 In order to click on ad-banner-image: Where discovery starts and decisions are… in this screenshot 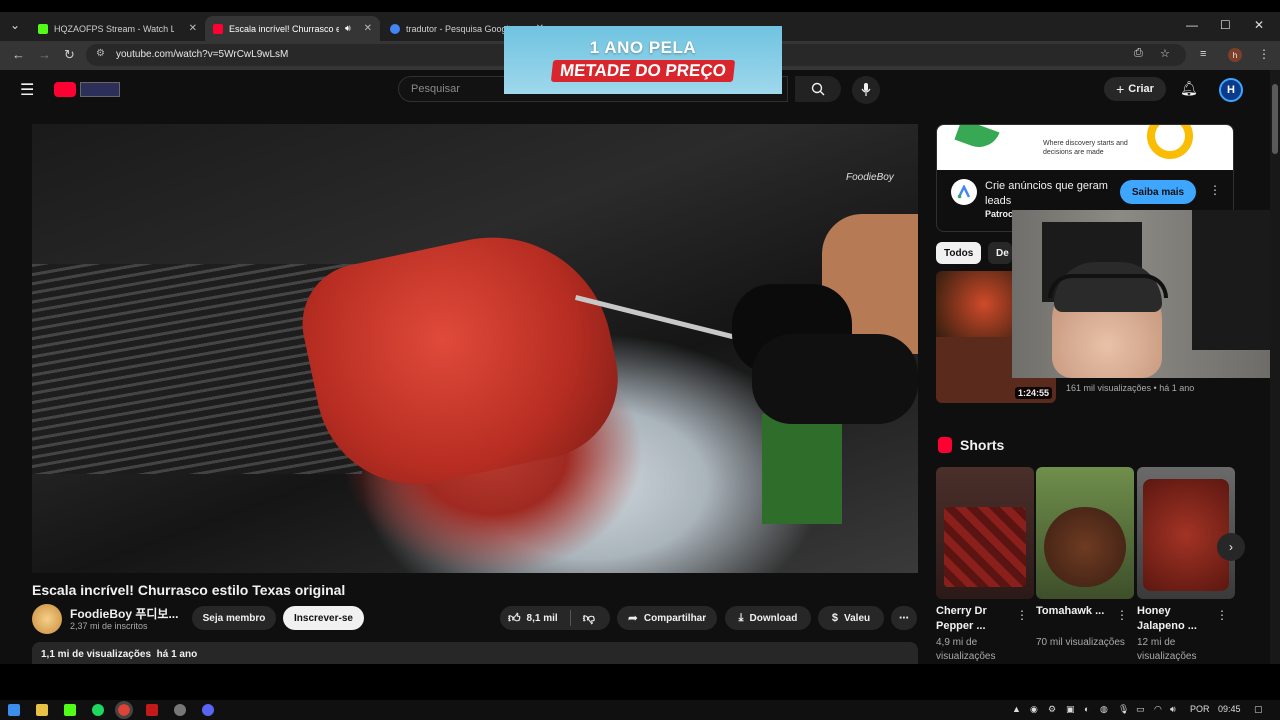, I will do `click(1085, 147)`.